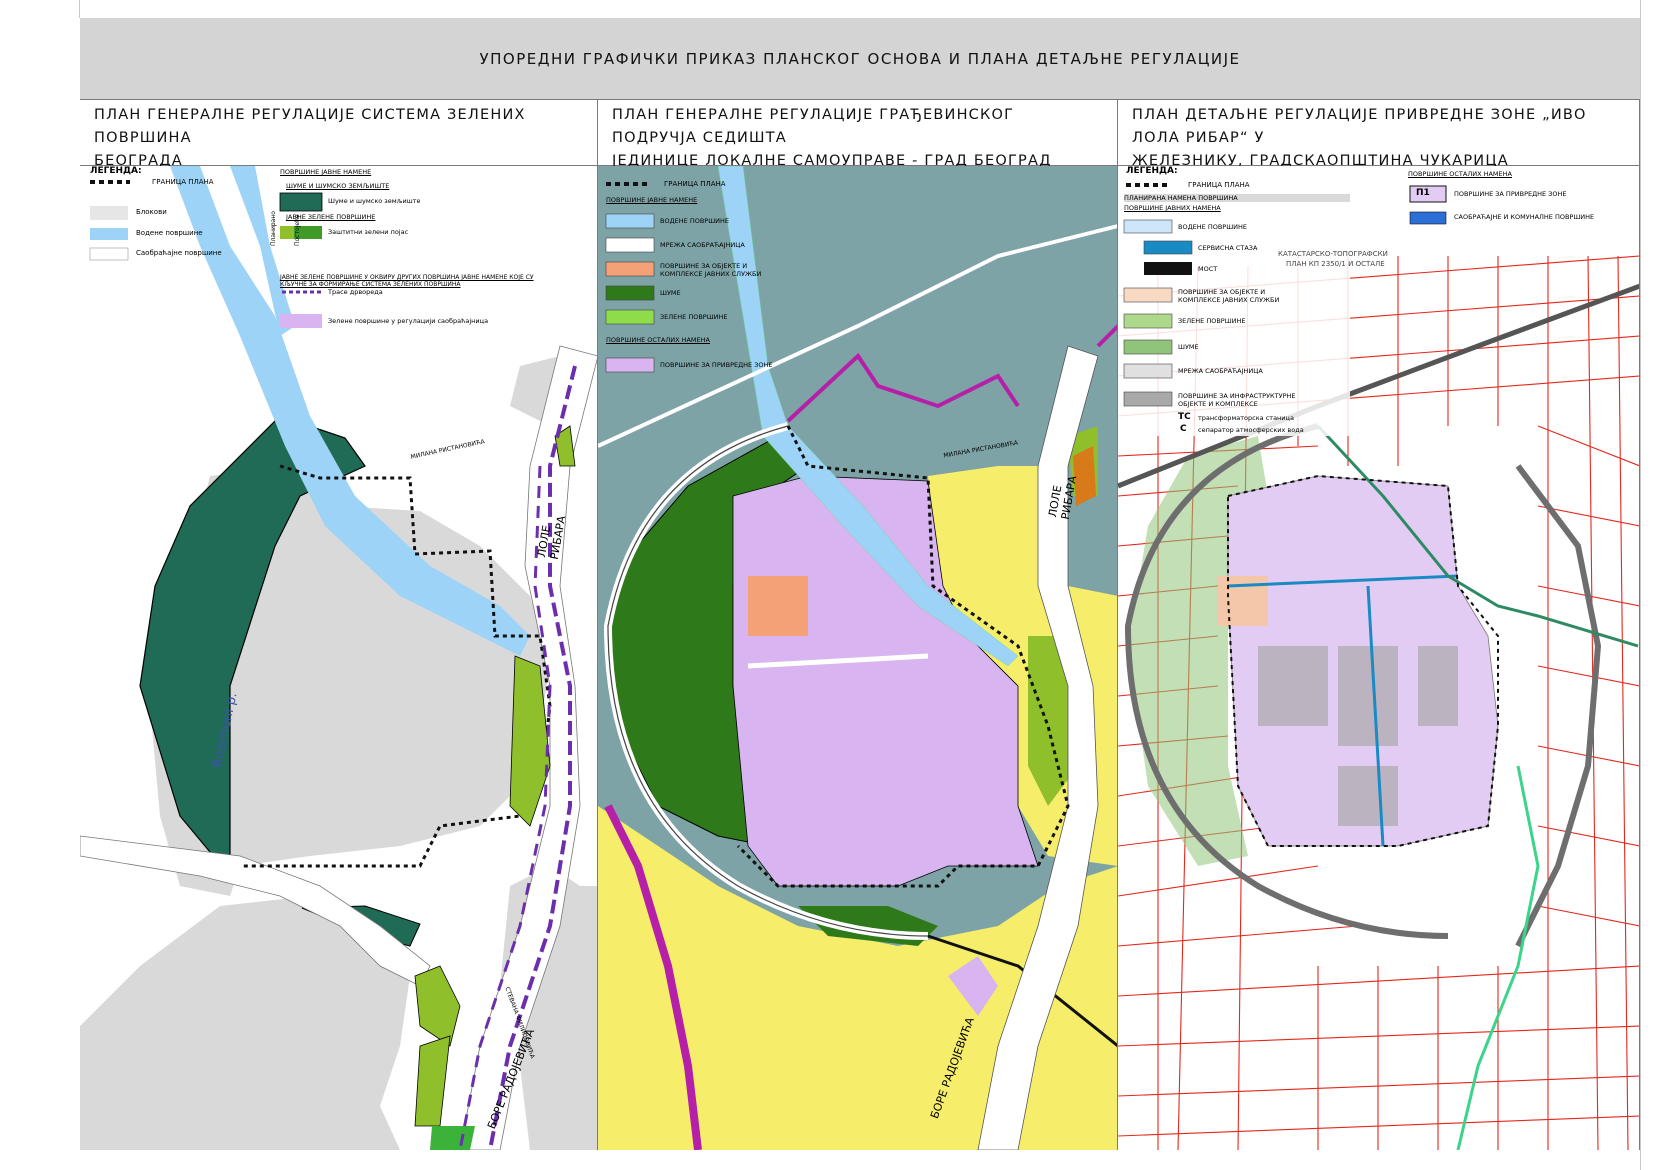  Describe the element at coordinates (1208, 269) in the screenshot. I see `panel3-legend-bridge: МОСТ` at that location.